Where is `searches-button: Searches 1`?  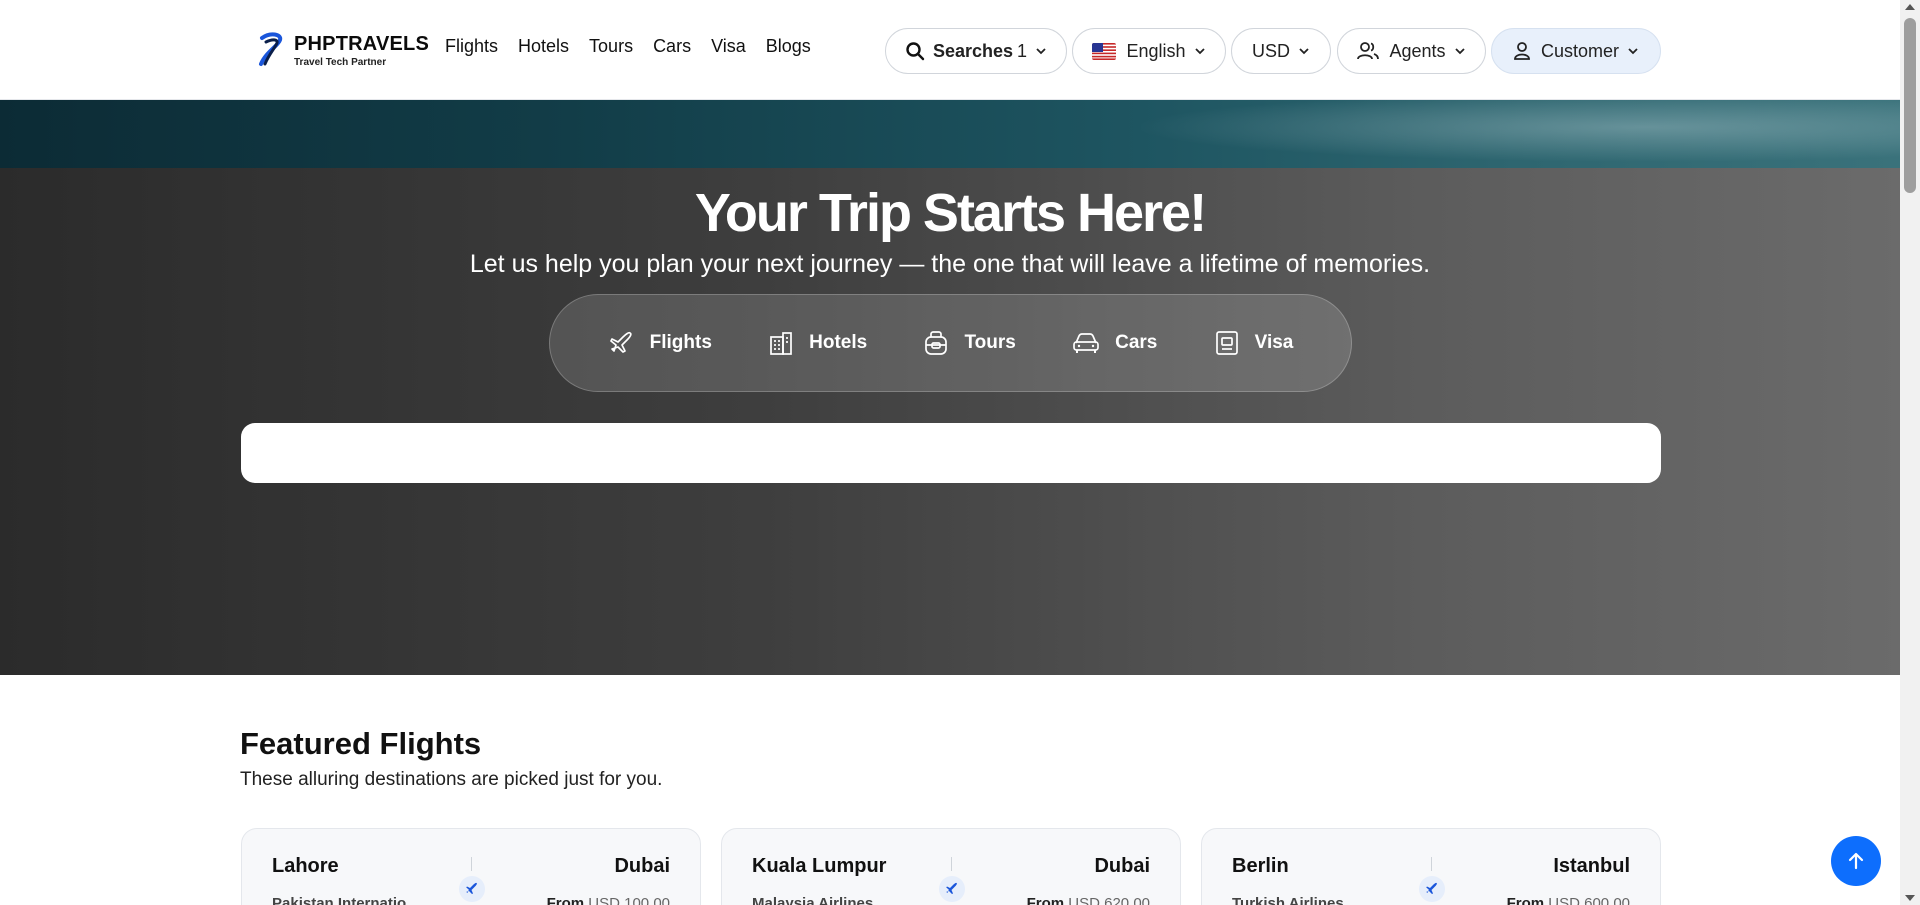
searches-button: Searches 1 is located at coordinates (976, 51).